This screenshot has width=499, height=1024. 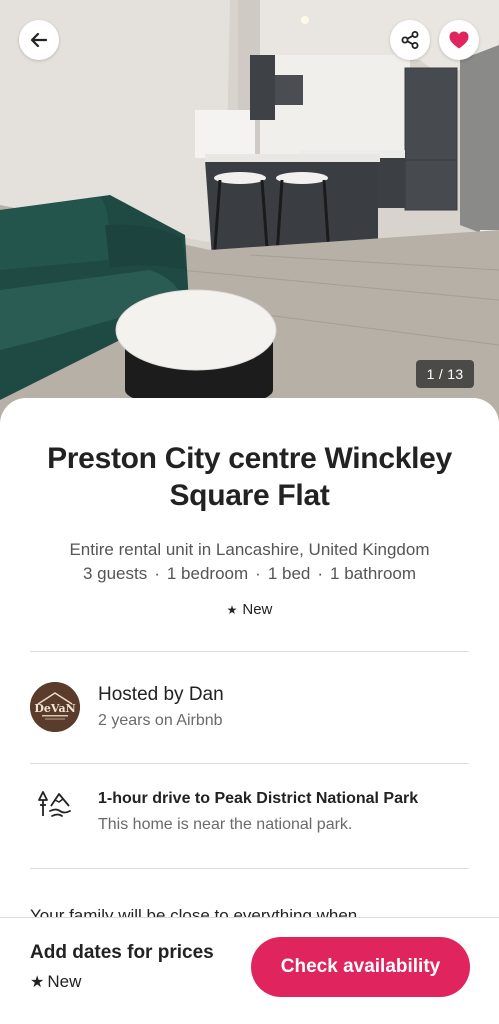 What do you see at coordinates (115, 573) in the screenshot?
I see `spec-guests: 3 guests` at bounding box center [115, 573].